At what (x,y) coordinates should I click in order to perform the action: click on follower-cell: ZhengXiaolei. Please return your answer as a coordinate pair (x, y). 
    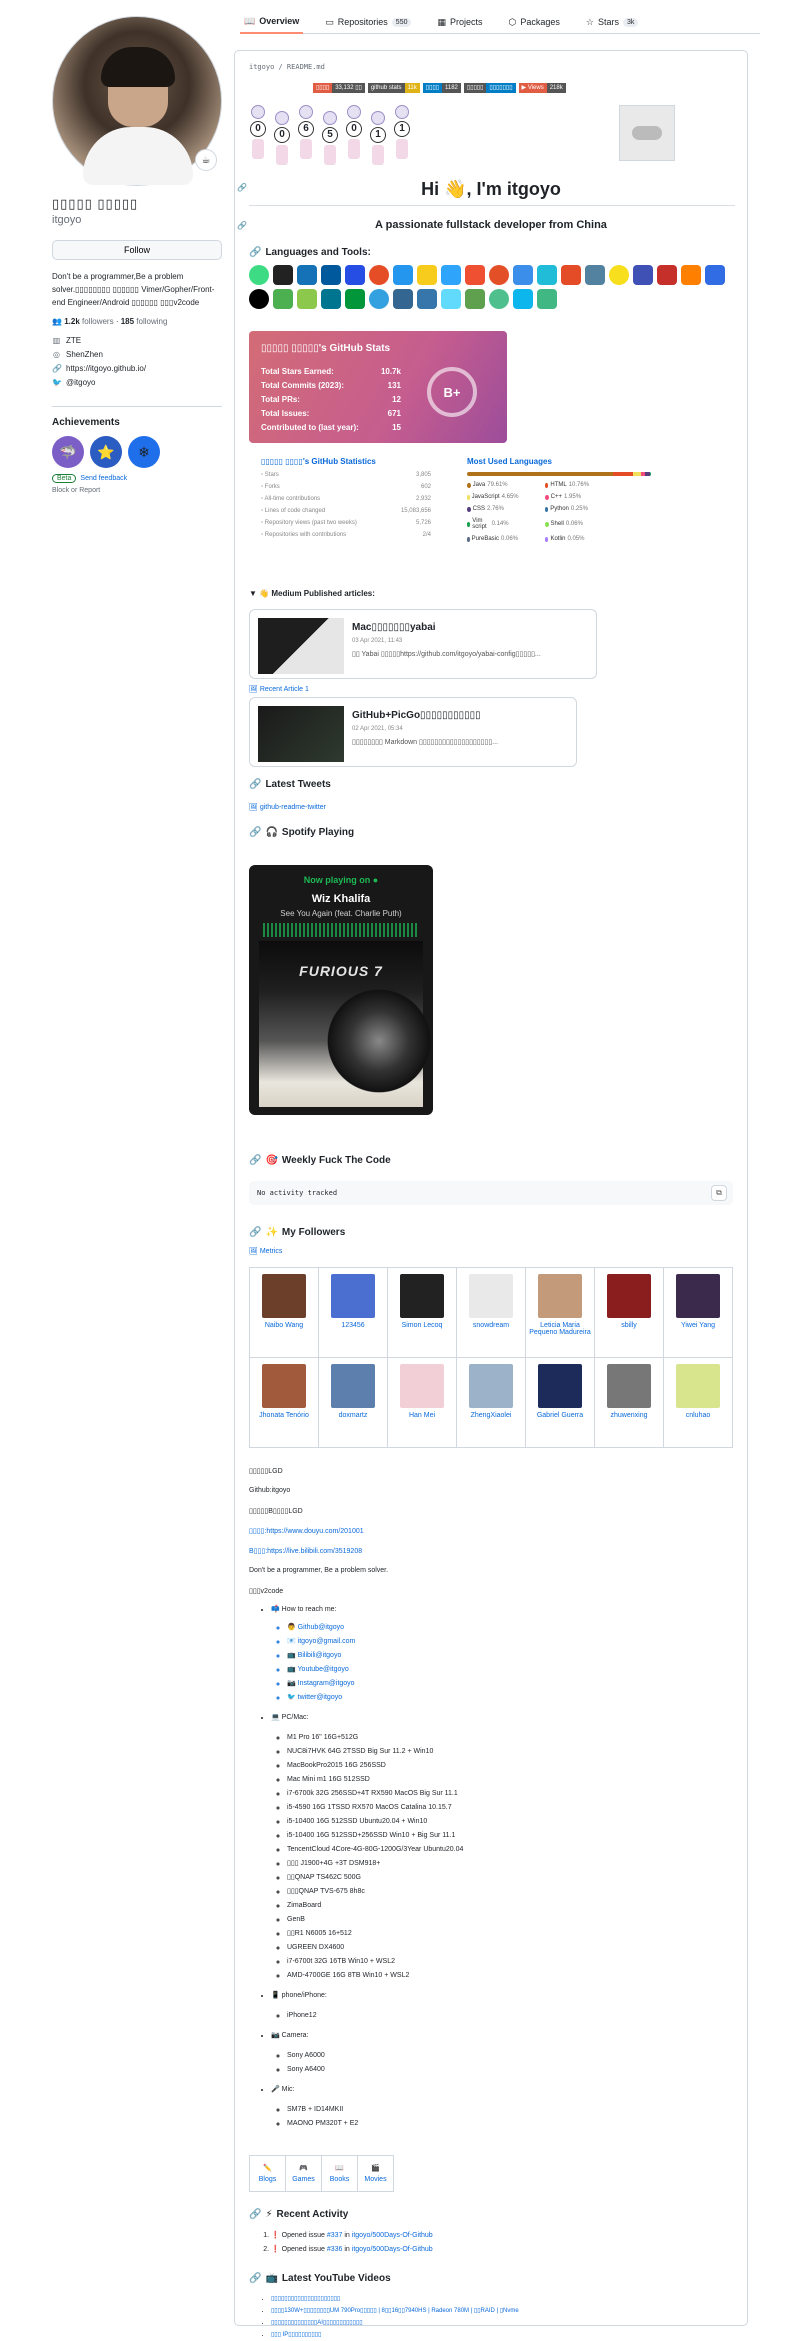
    Looking at the image, I should click on (491, 1402).